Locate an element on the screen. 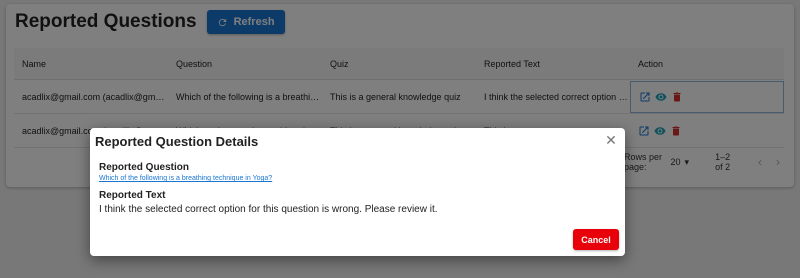 Image resolution: width=800 pixels, height=278 pixels. dialog-title: Reported Question Details is located at coordinates (177, 141).